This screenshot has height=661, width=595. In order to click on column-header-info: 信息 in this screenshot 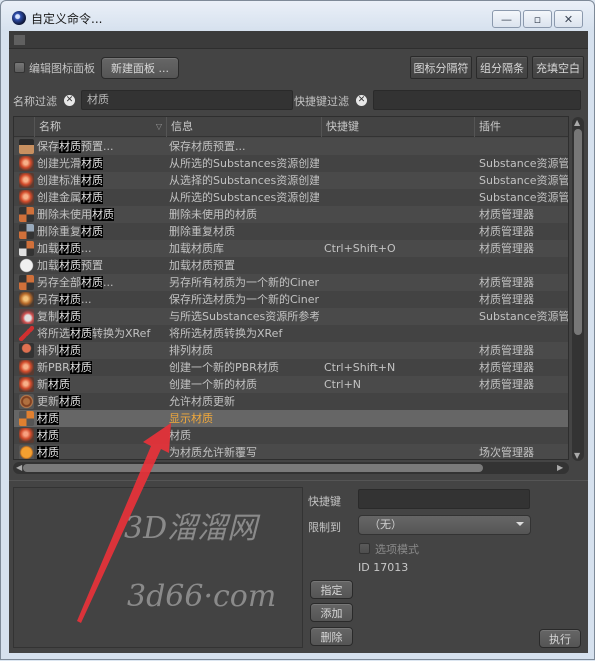, I will do `click(243, 127)`.